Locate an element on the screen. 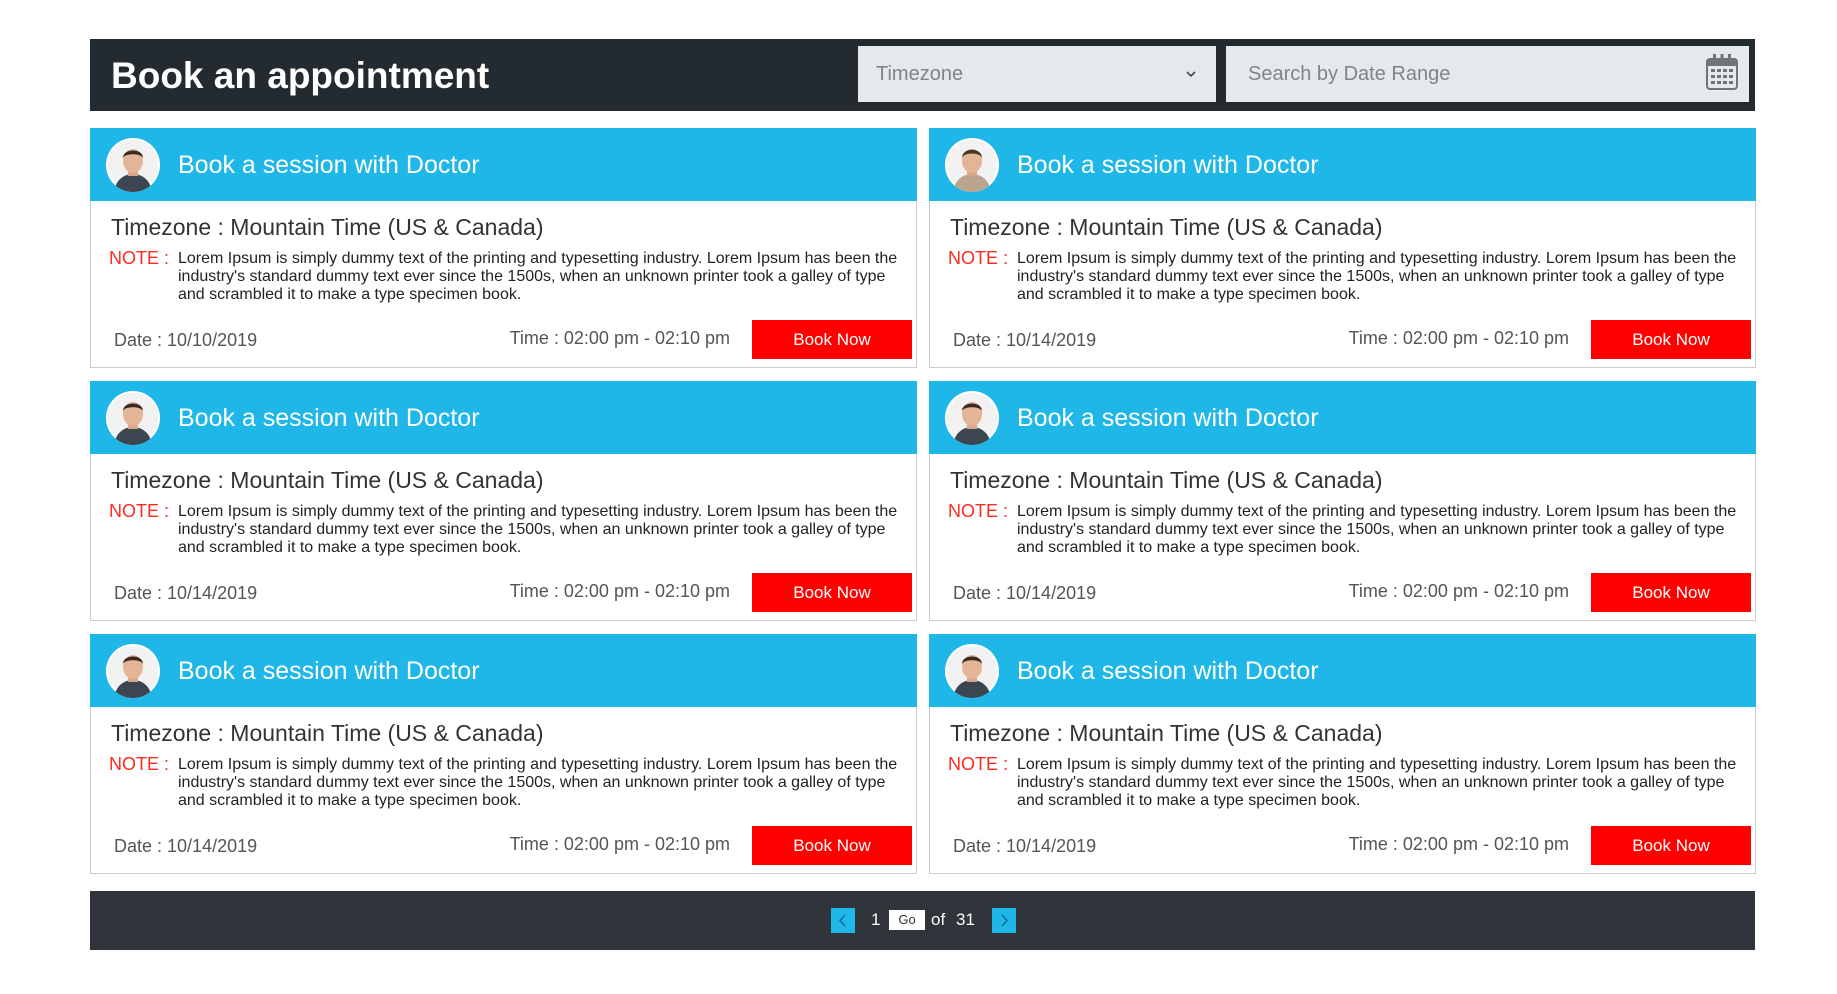  page-title: Book an appointment is located at coordinates (300, 75).